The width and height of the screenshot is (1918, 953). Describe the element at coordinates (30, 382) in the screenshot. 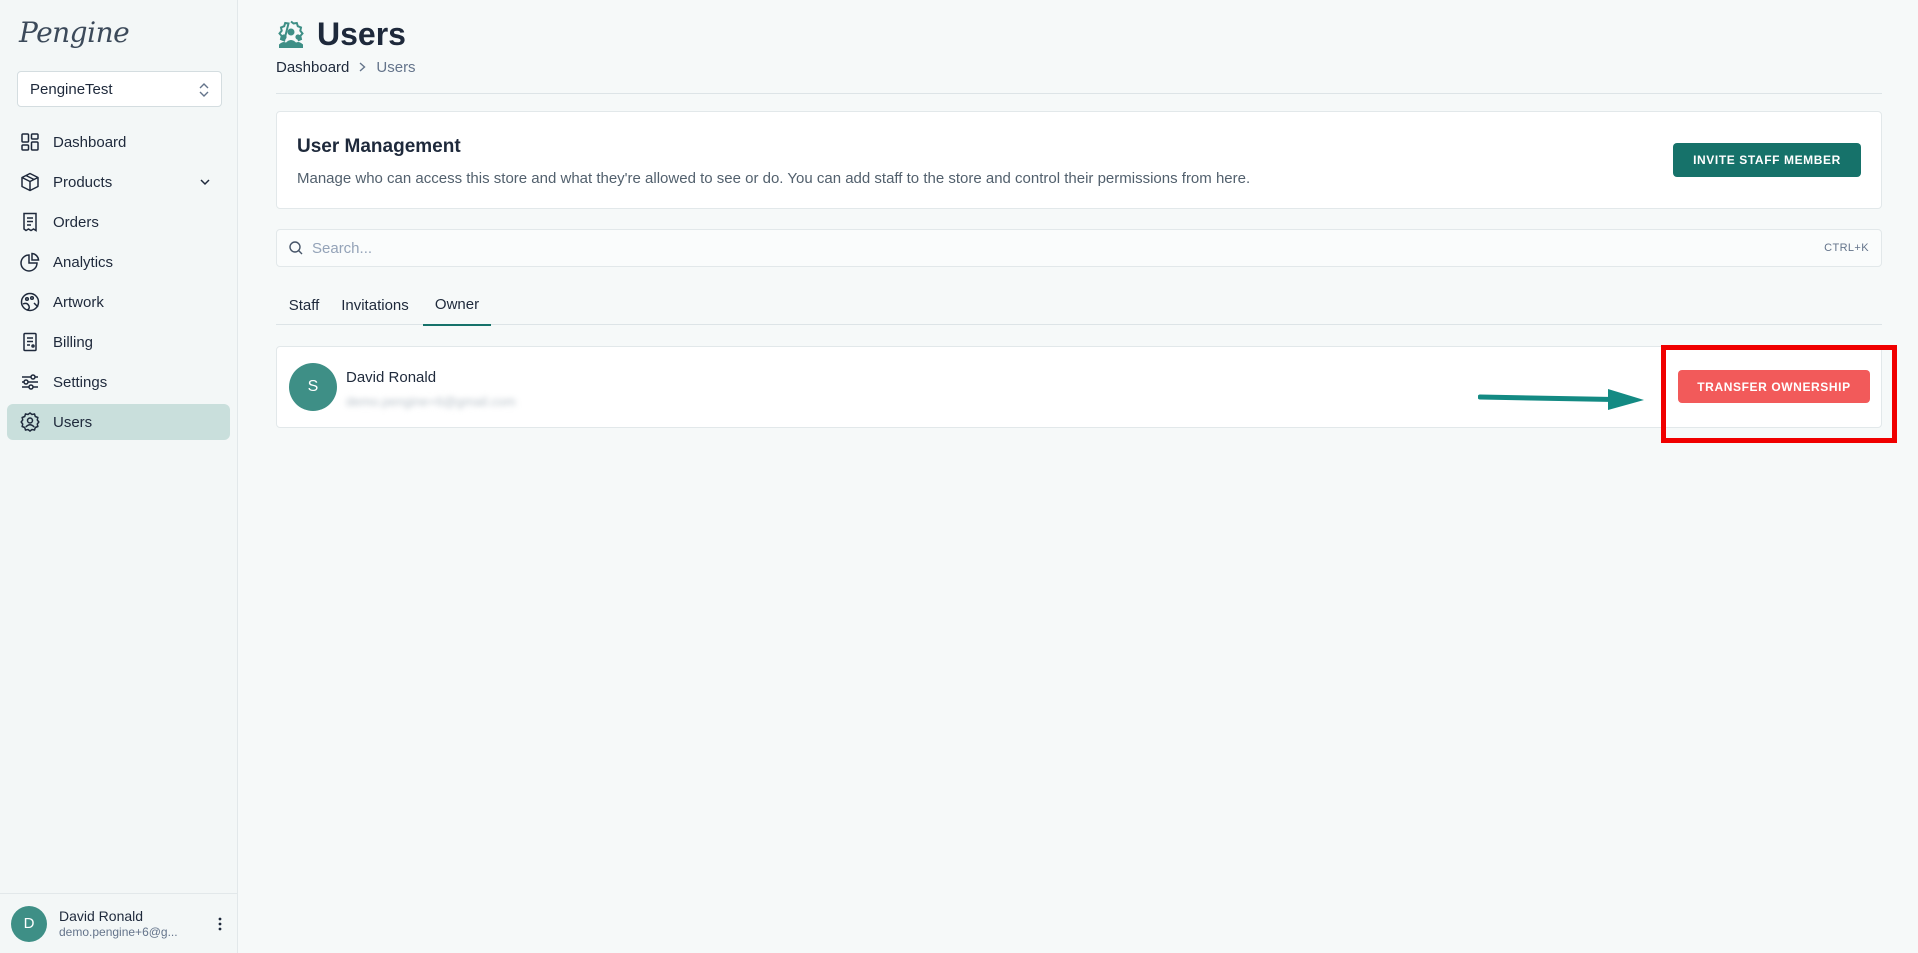

I see `sliders-icon` at that location.